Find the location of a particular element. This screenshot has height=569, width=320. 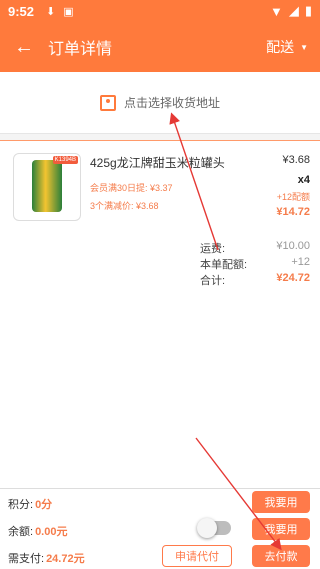

status-right: ▼ ◢ ▮ is located at coordinates (291, 11).